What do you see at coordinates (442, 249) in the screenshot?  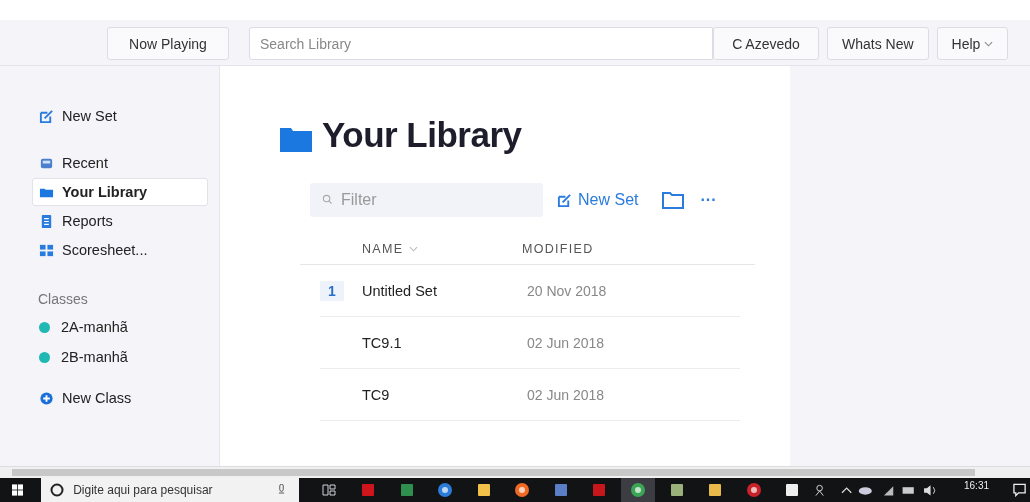 I see `column-header: NAME` at bounding box center [442, 249].